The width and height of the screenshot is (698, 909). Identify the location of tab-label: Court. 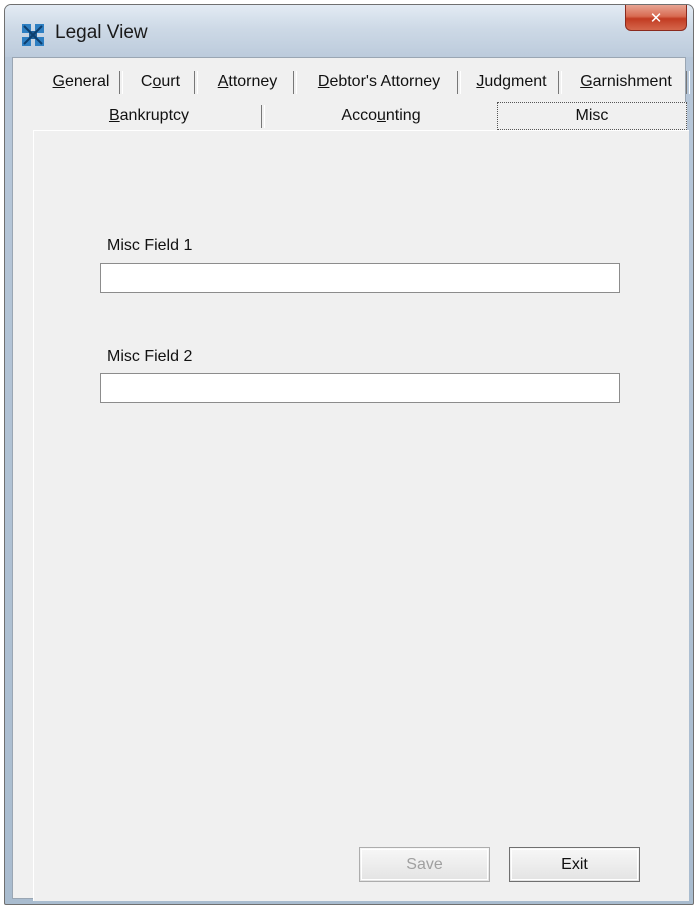
(160, 81).